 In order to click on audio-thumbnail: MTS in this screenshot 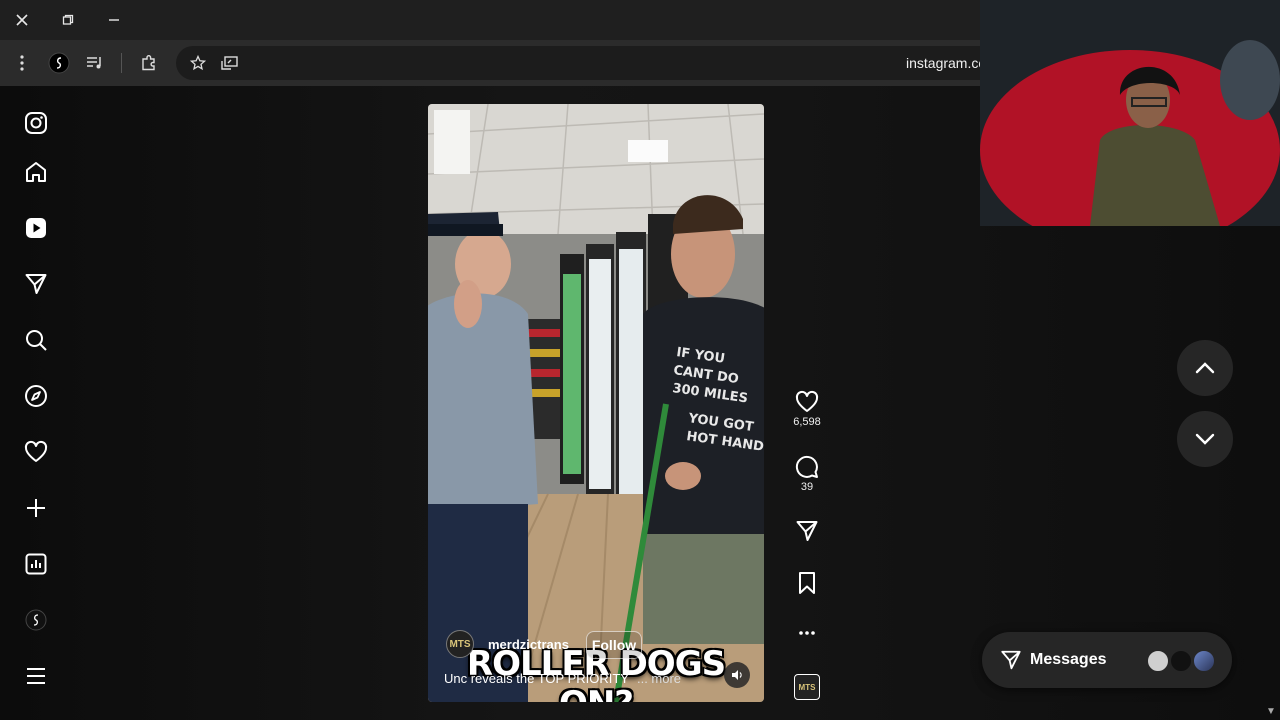, I will do `click(807, 687)`.